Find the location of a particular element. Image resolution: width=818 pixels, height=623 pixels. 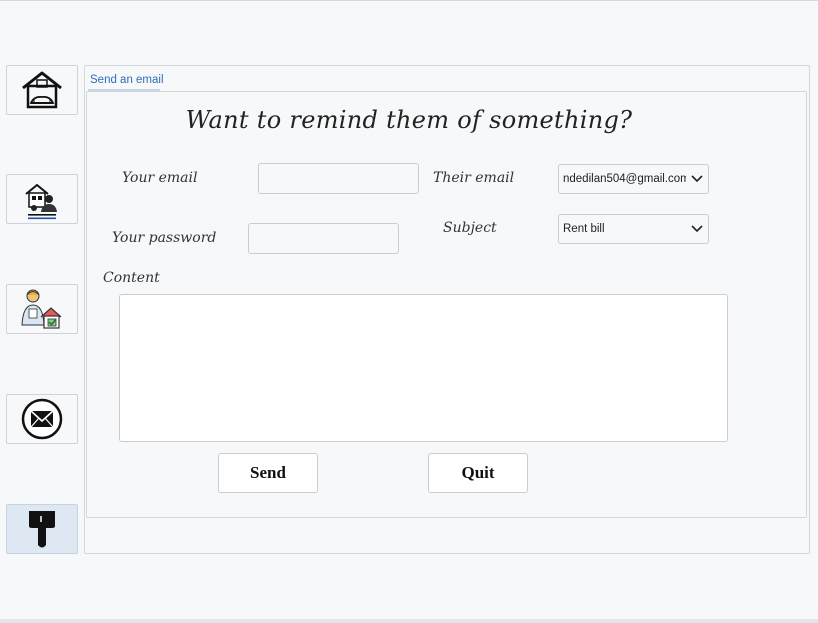

send-button: Send is located at coordinates (268, 473).